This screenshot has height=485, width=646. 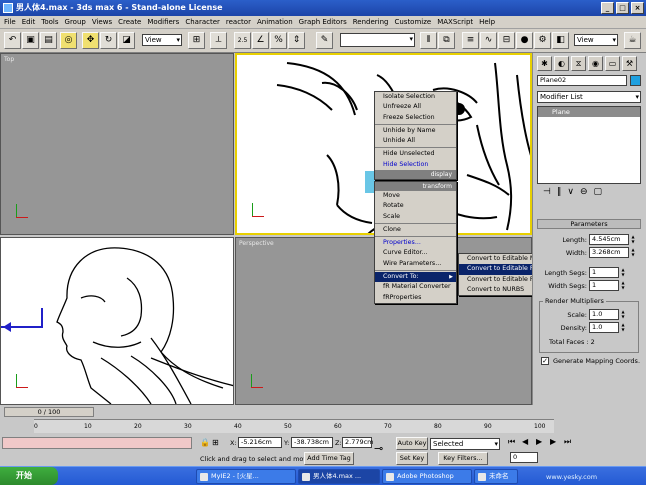 I want to click on width-segs-spinner: 1, so click(x=604, y=285).